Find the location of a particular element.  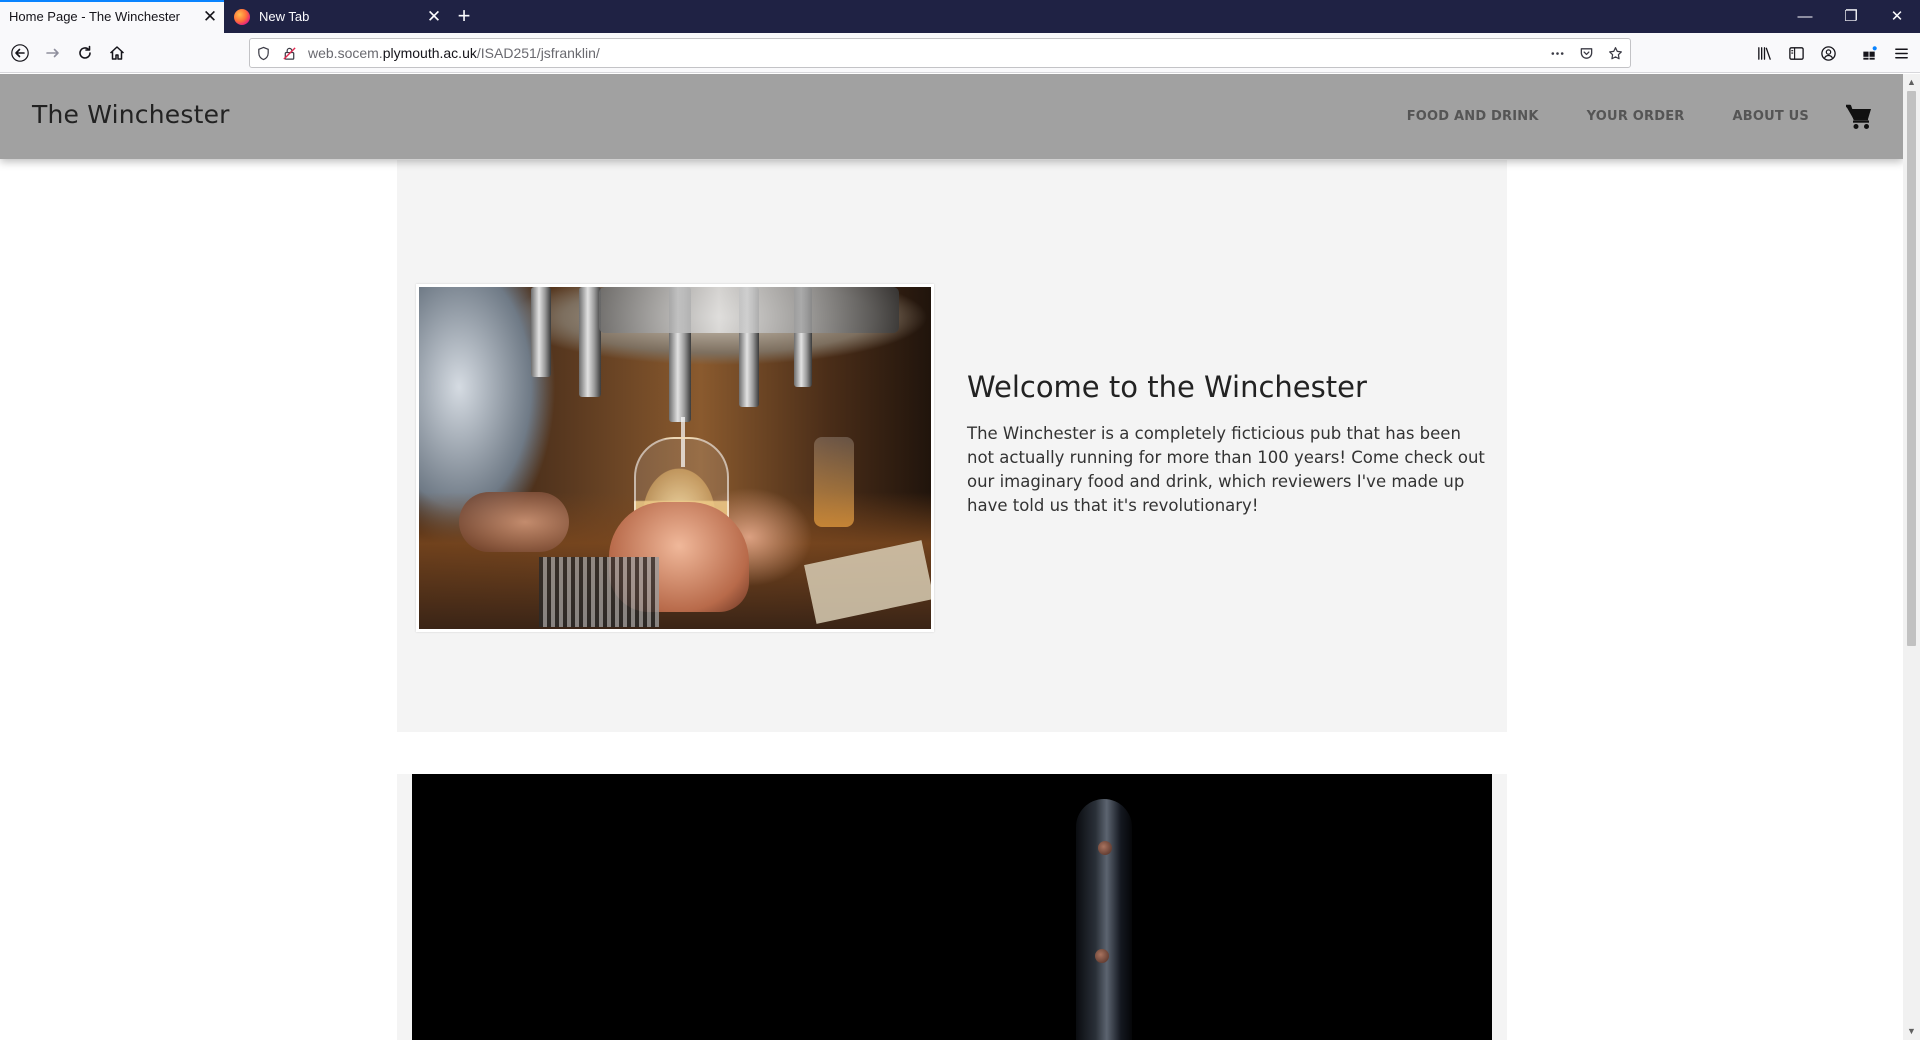

tab-new-tab: New Tab ✕ is located at coordinates (336, 16).